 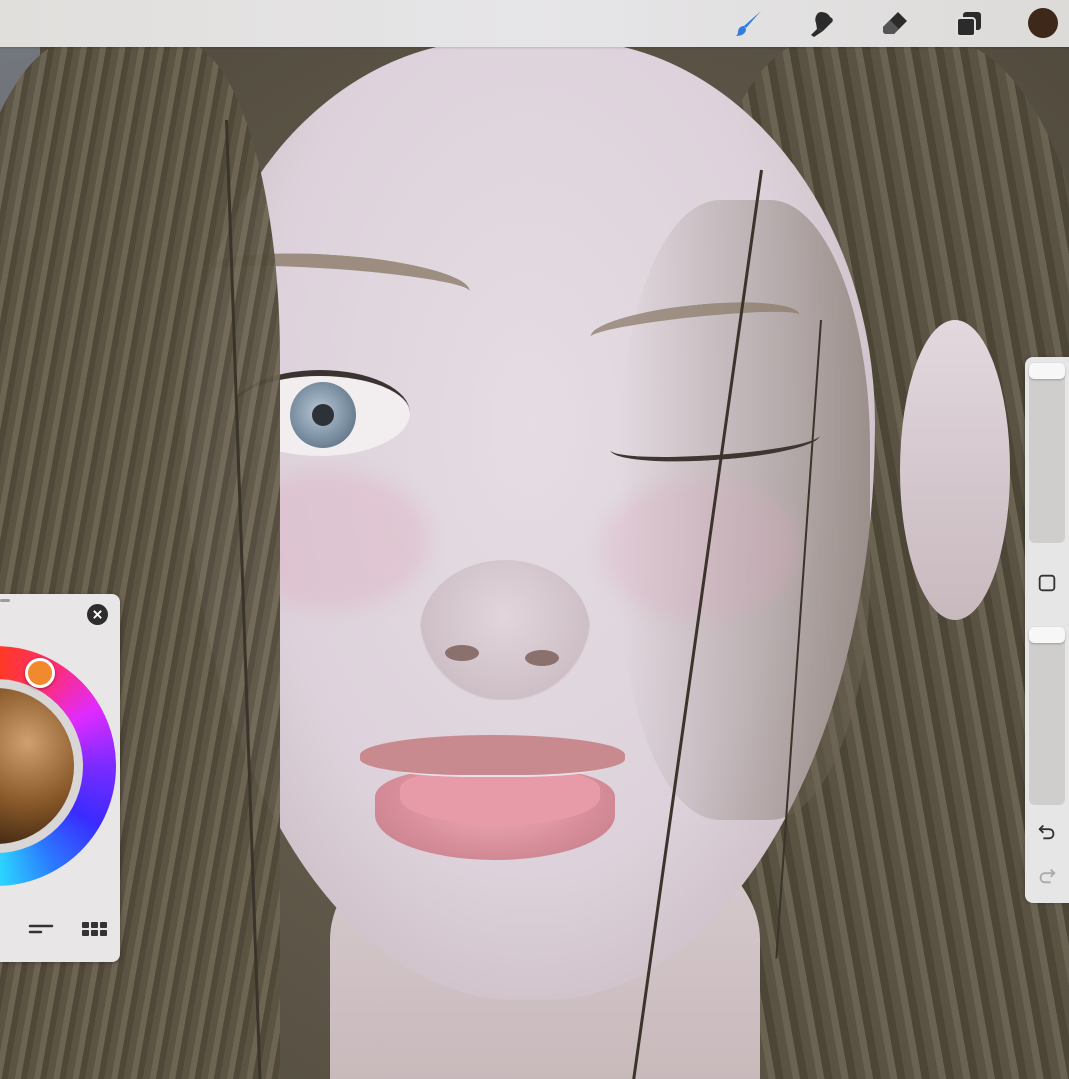 What do you see at coordinates (60, 778) in the screenshot?
I see `color-panel` at bounding box center [60, 778].